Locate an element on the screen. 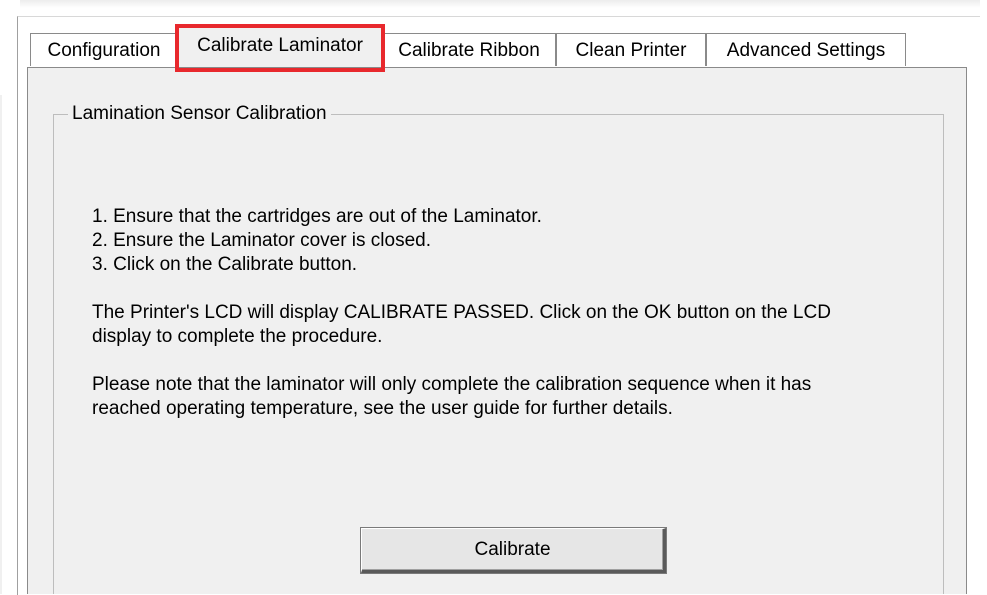 This screenshot has width=987, height=595. tab-advanced-settings: Advanced Settings is located at coordinates (806, 49).